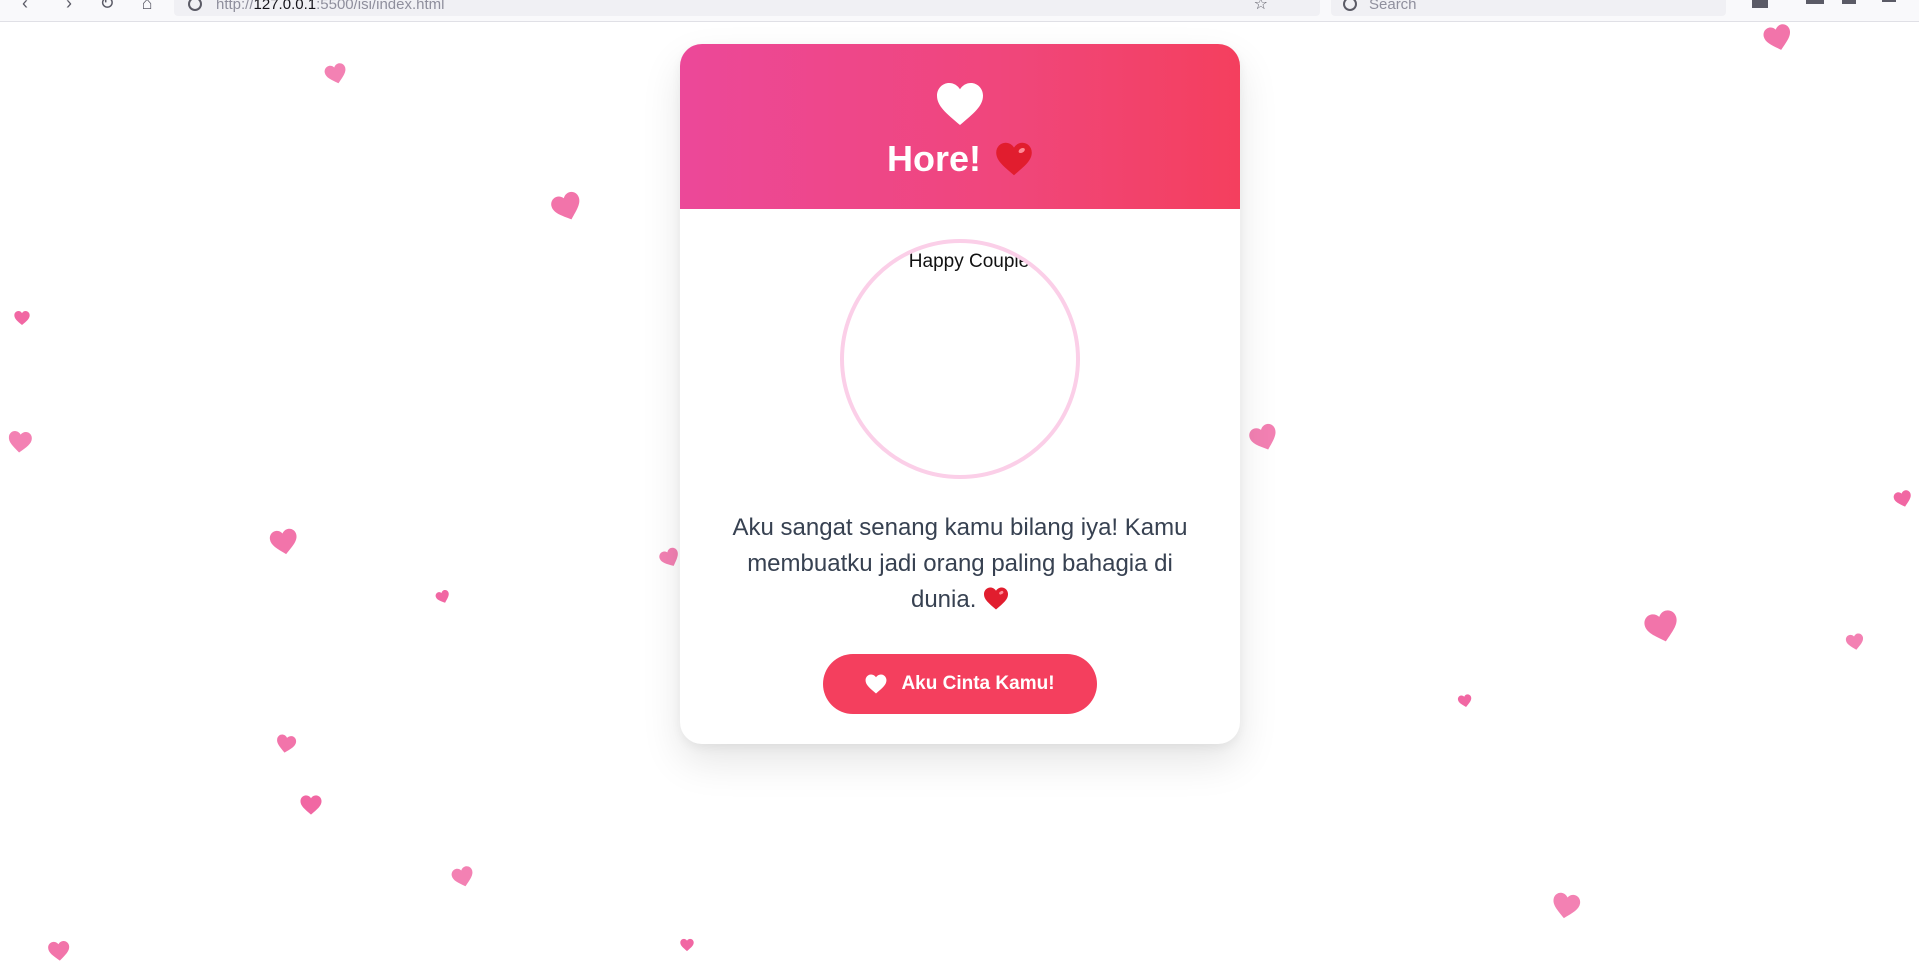  Describe the element at coordinates (1849, 2) in the screenshot. I see `account-icon` at that location.